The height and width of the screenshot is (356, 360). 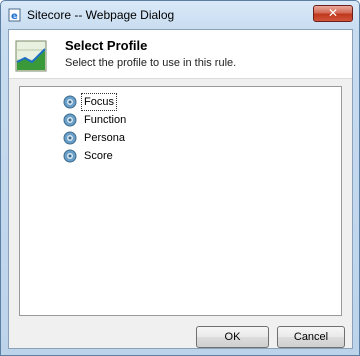 What do you see at coordinates (31, 56) in the screenshot?
I see `profile-chart-icon` at bounding box center [31, 56].